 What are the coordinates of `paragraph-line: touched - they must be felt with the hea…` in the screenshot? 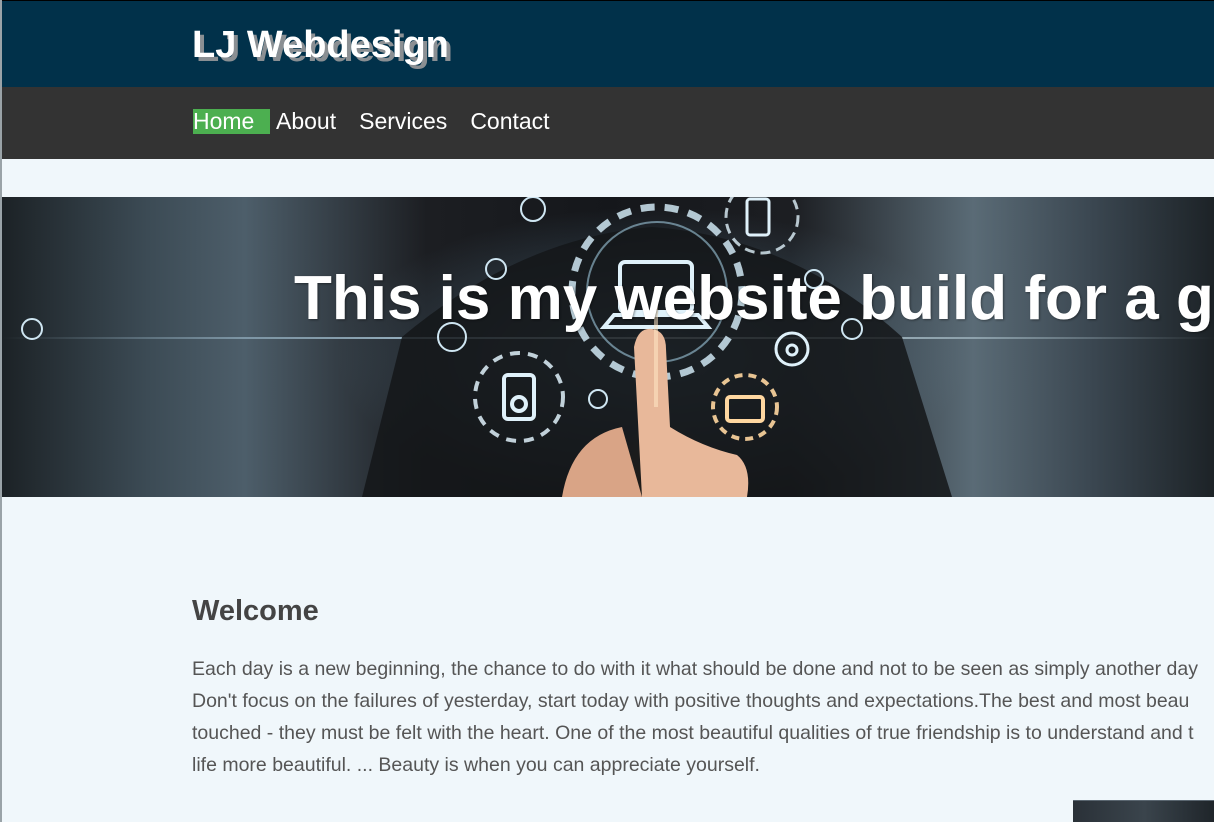 It's located at (693, 733).